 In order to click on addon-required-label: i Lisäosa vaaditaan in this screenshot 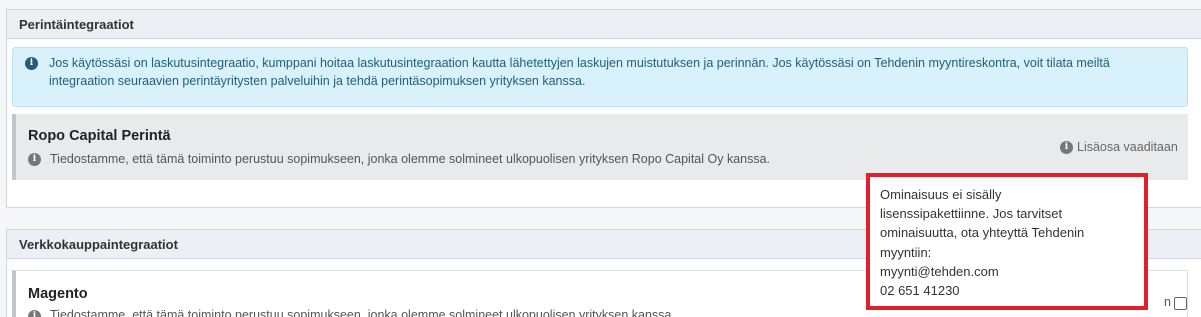, I will do `click(1119, 147)`.